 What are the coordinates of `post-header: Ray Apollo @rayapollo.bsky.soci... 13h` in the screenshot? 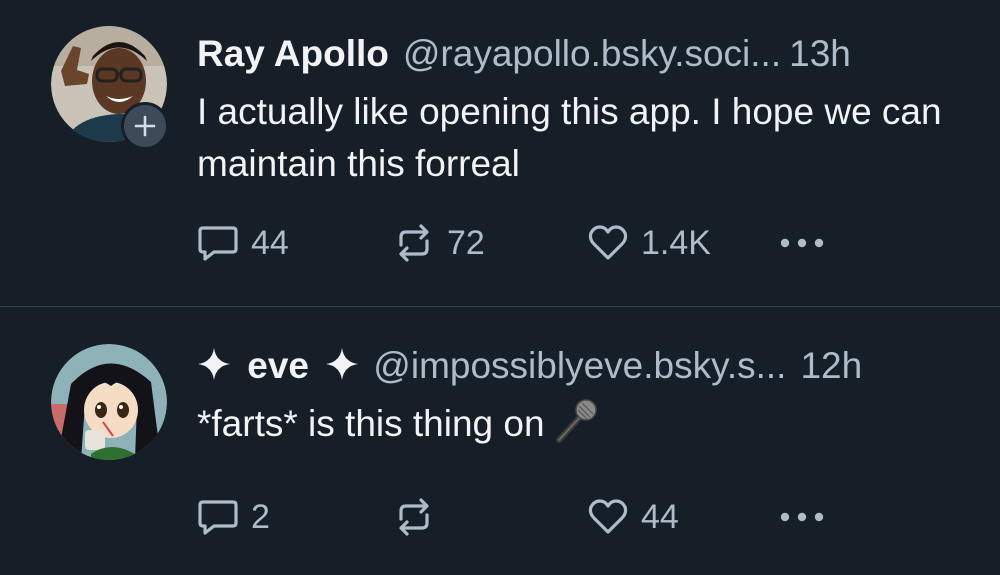 It's located at (578, 54).